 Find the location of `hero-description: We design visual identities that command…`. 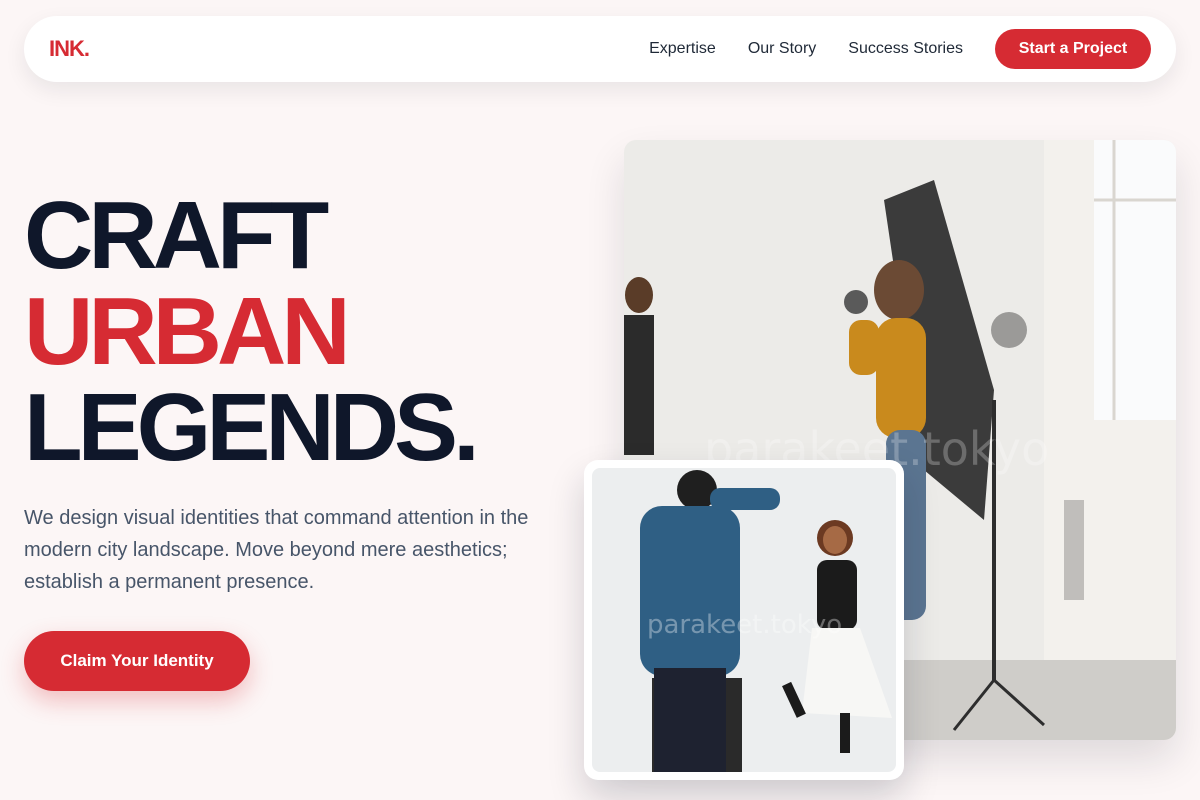

hero-description: We design visual identities that command… is located at coordinates (276, 550).